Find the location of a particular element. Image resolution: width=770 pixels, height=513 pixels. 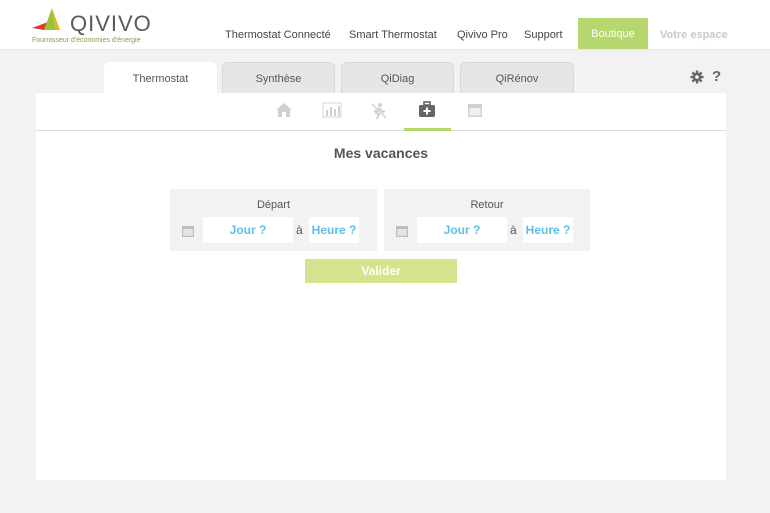

nav-boutique-button: Boutique is located at coordinates (613, 33).